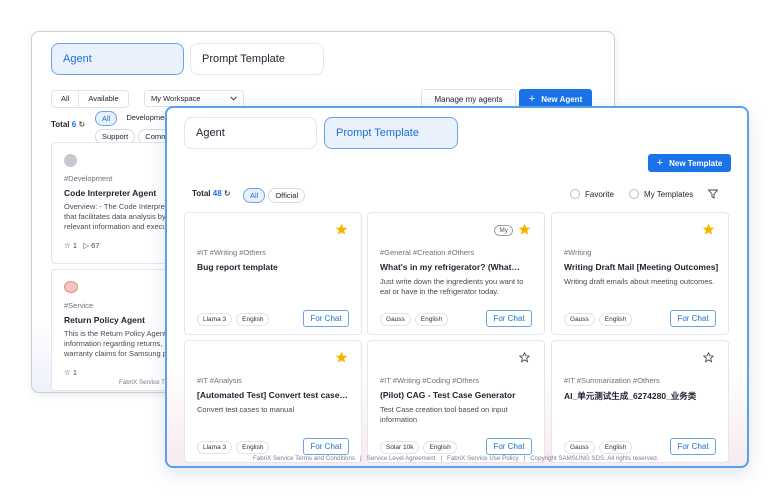 The height and width of the screenshot is (500, 780). What do you see at coordinates (68, 124) in the screenshot?
I see `total-count: Total 6 ↻` at bounding box center [68, 124].